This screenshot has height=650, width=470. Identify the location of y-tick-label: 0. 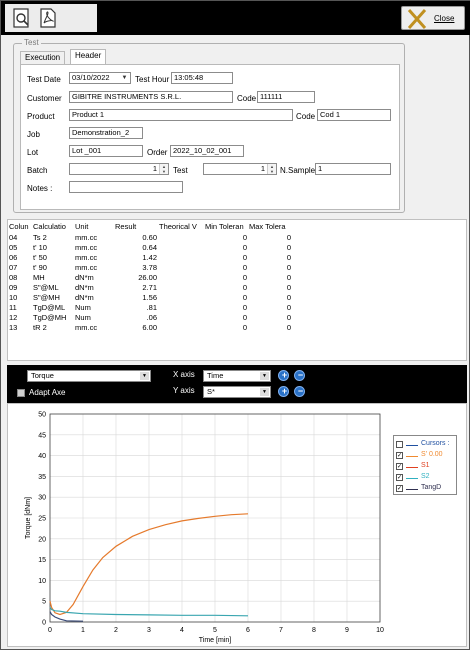
(44, 623).